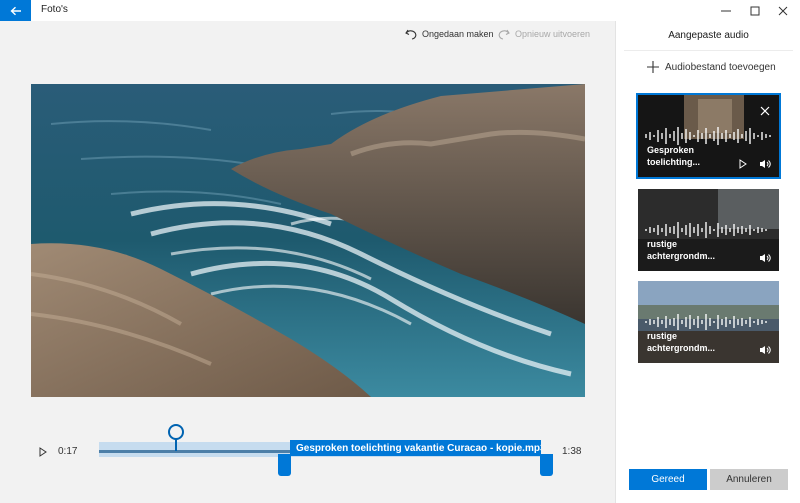  What do you see at coordinates (749, 479) in the screenshot?
I see `cancel-button: Annuleren` at bounding box center [749, 479].